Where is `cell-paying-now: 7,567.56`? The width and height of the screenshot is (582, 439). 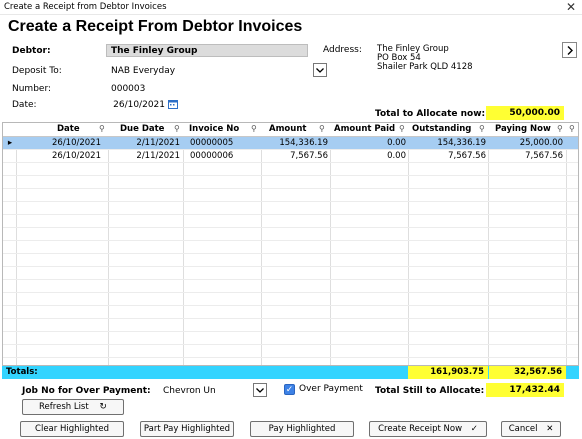
cell-paying-now: 7,567.56 is located at coordinates (544, 156).